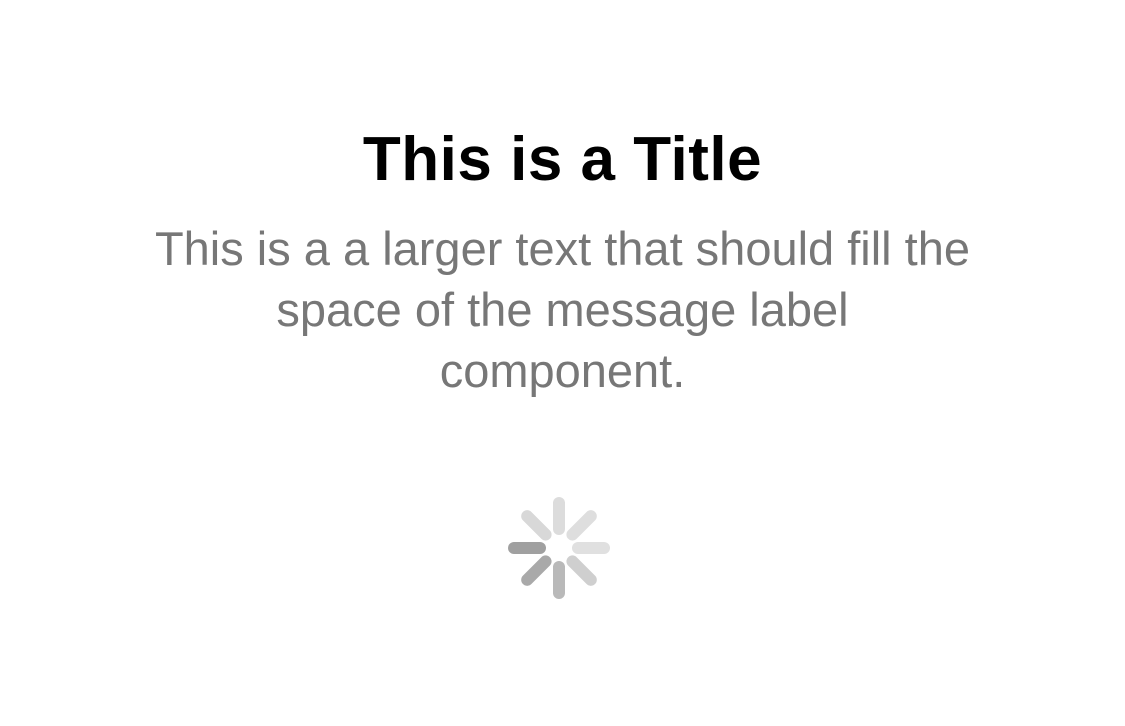 This screenshot has height=726, width=1125. I want to click on activity-indicator-icon, so click(559, 548).